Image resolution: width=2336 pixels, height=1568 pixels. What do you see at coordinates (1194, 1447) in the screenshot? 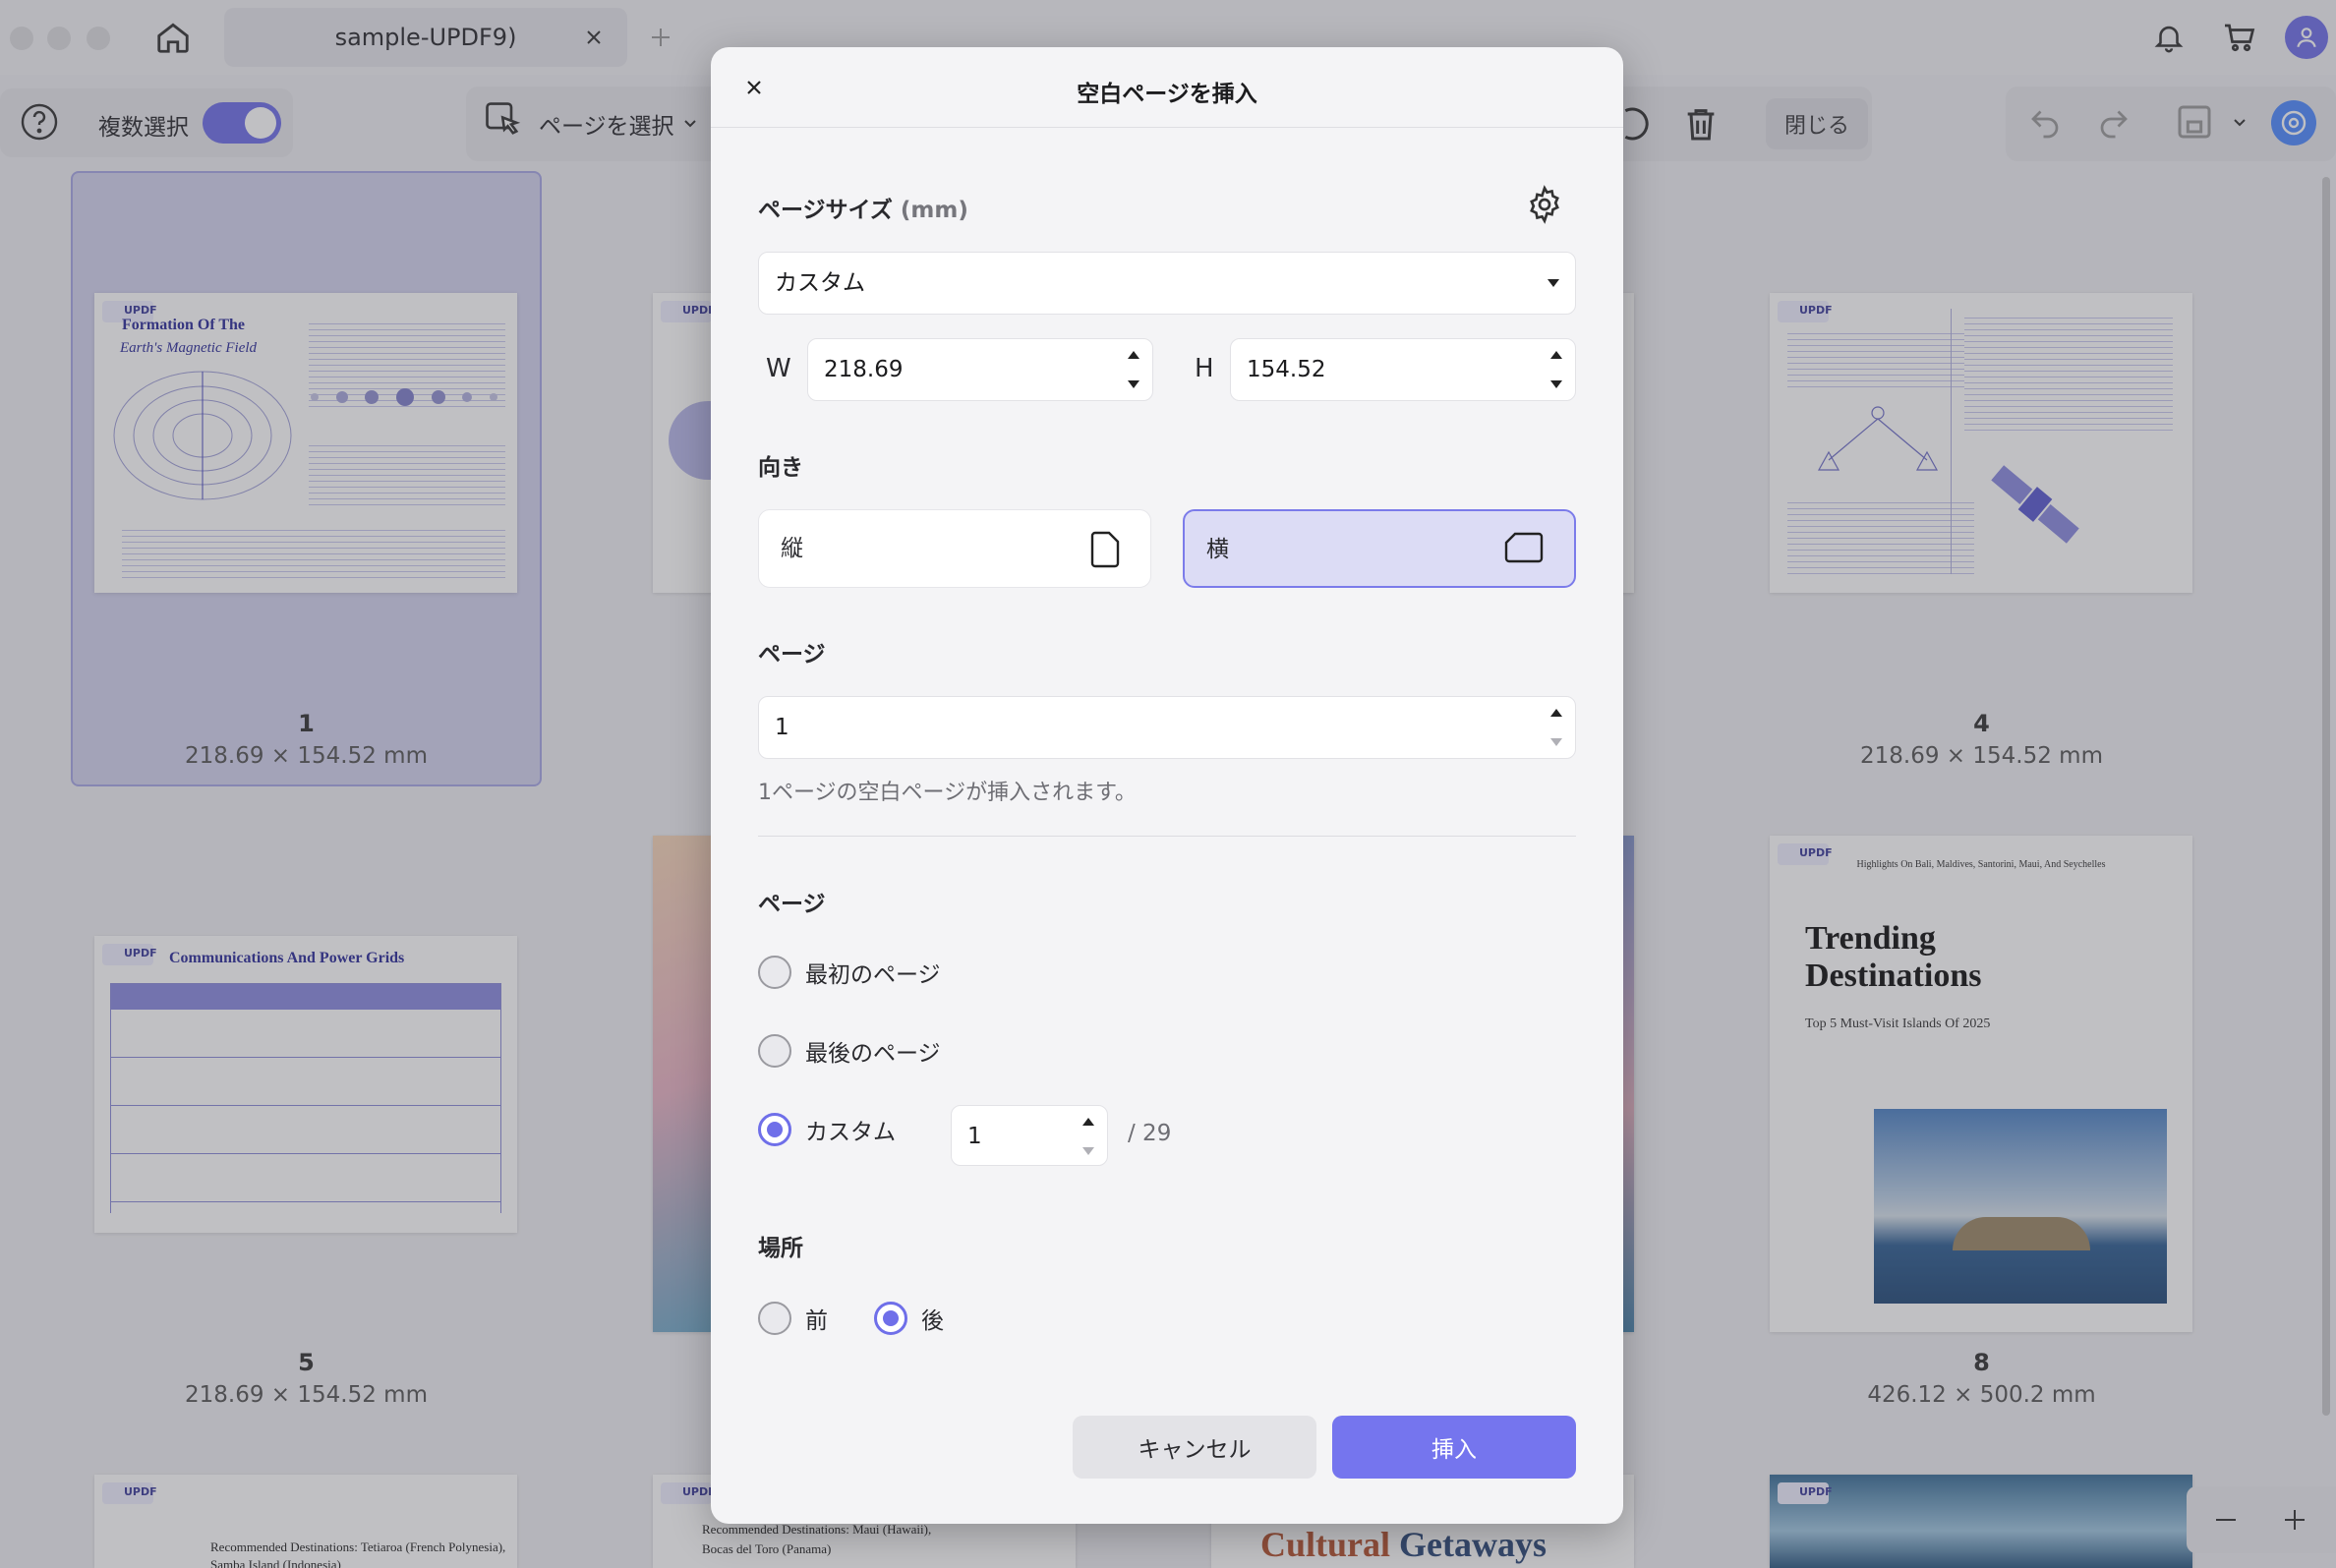
I see `cancel-button: キャンセル` at bounding box center [1194, 1447].